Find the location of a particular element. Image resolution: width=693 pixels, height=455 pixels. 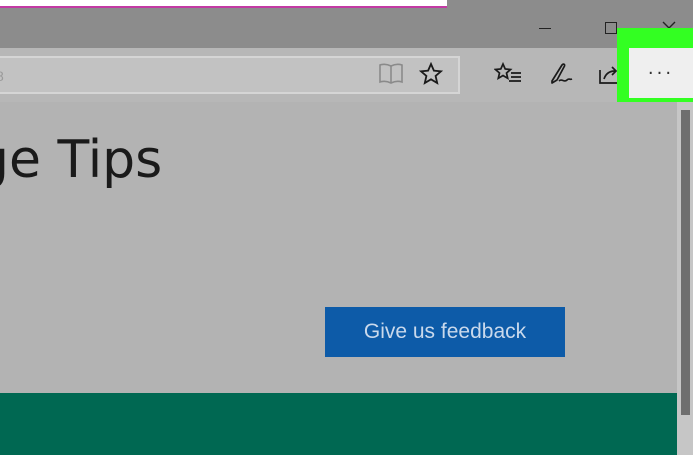

ellipsis-icon: ··· is located at coordinates (661, 73).